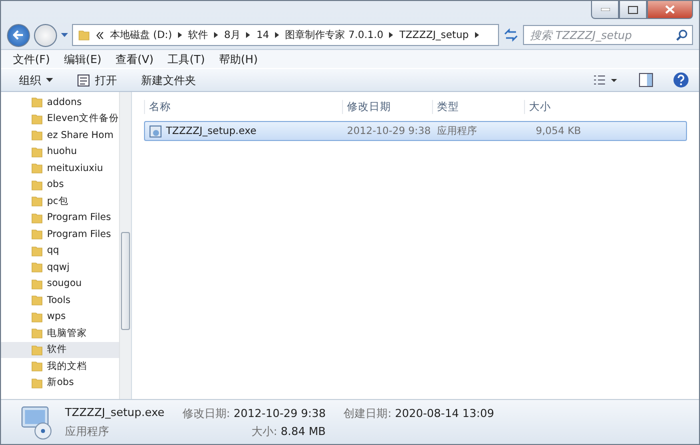 This screenshot has width=700, height=445. What do you see at coordinates (238, 59) in the screenshot?
I see `menu-item: 帮助(H)` at bounding box center [238, 59].